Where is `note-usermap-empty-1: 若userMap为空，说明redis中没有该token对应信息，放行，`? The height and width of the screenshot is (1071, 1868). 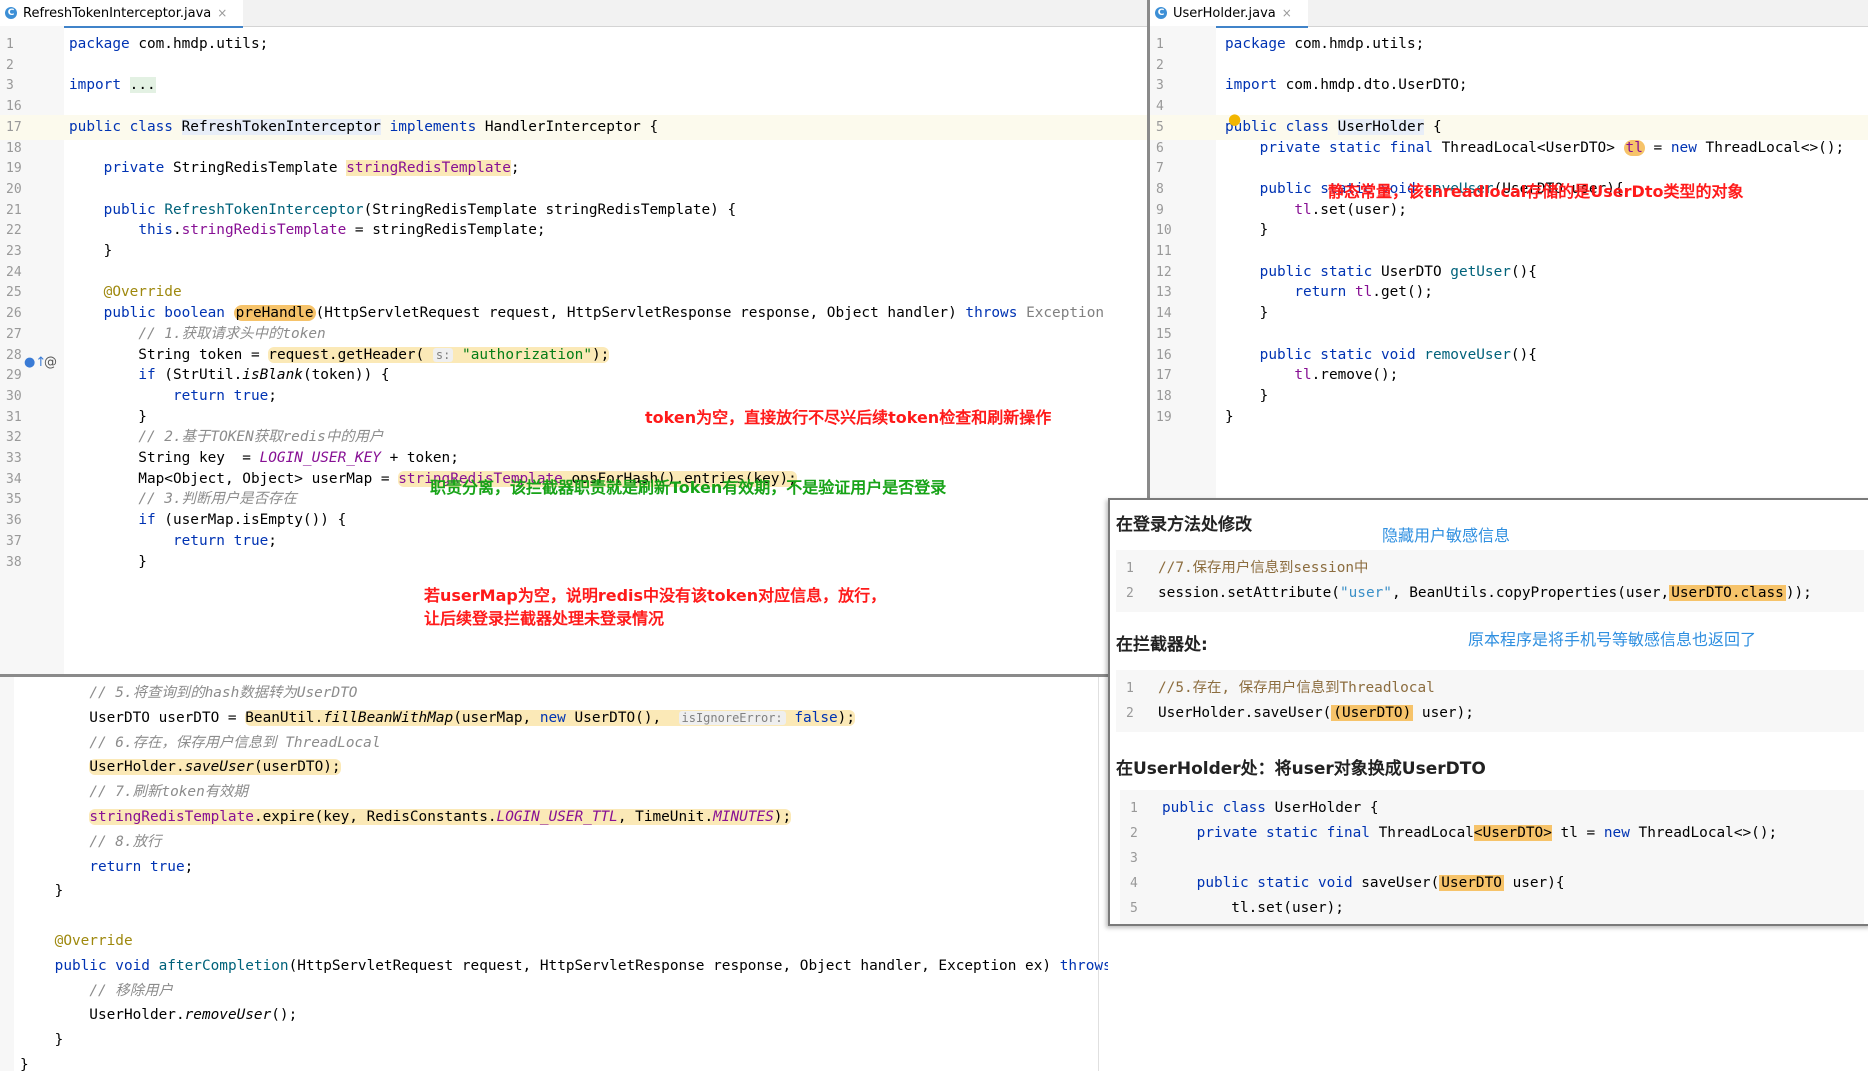
note-usermap-empty-1: 若userMap为空，说明redis中没有该token对应信息，放行， is located at coordinates (655, 595).